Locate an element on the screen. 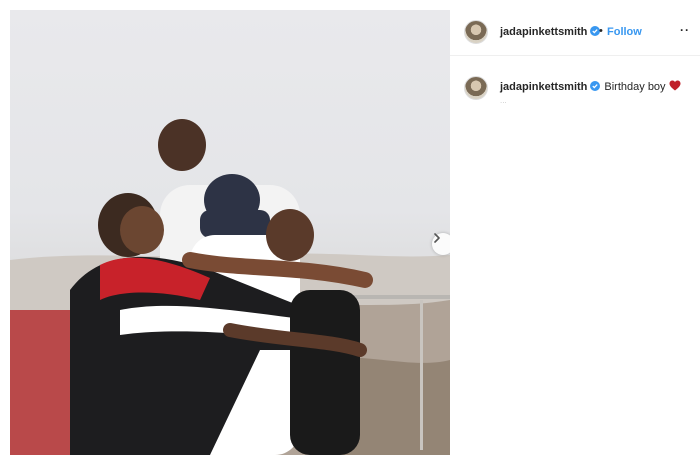 Image resolution: width=700 pixels, height=465 pixels. more-options-icon: ·· is located at coordinates (685, 30).